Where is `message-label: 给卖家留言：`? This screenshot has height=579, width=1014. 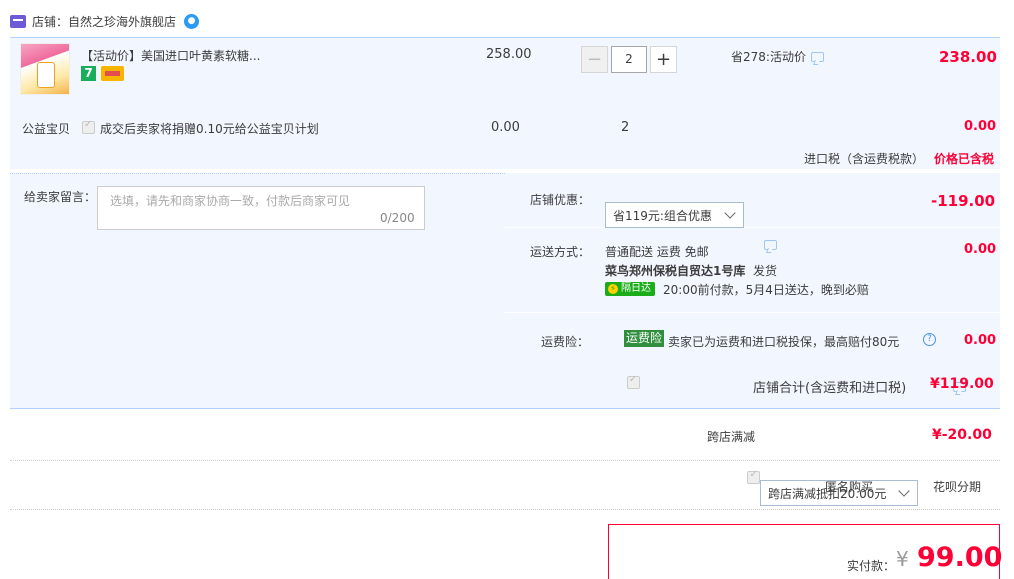
message-label: 给卖家留言： is located at coordinates (60, 197).